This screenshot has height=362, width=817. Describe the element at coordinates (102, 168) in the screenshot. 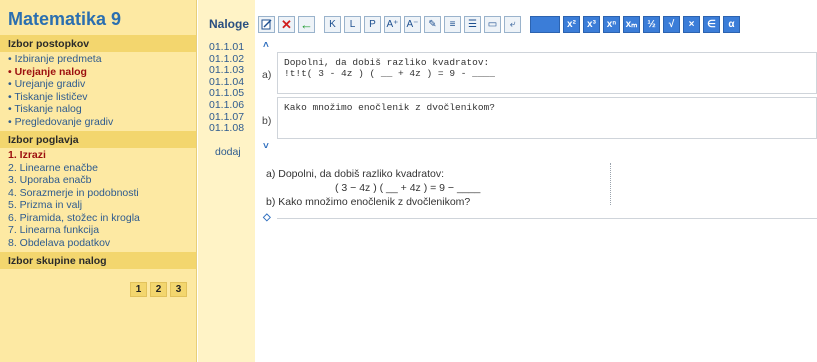

I see `sidebar-item: 2. Linearne enačbe` at that location.